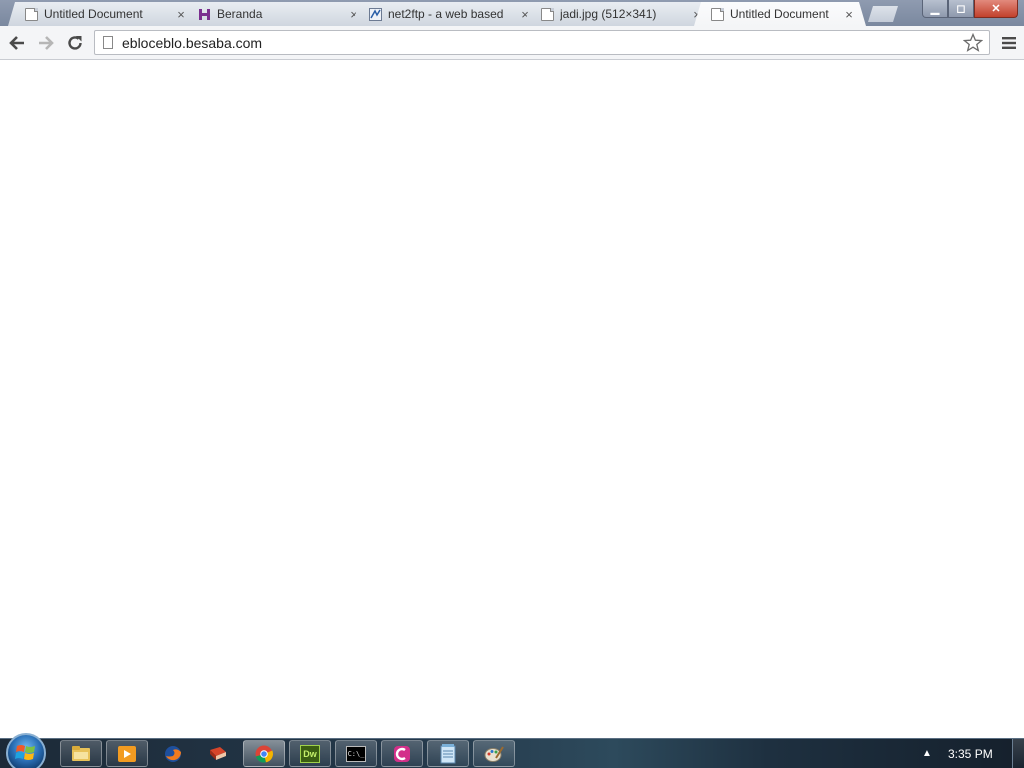  Describe the element at coordinates (26, 750) in the screenshot. I see `windows-start-orb-icon` at that location.